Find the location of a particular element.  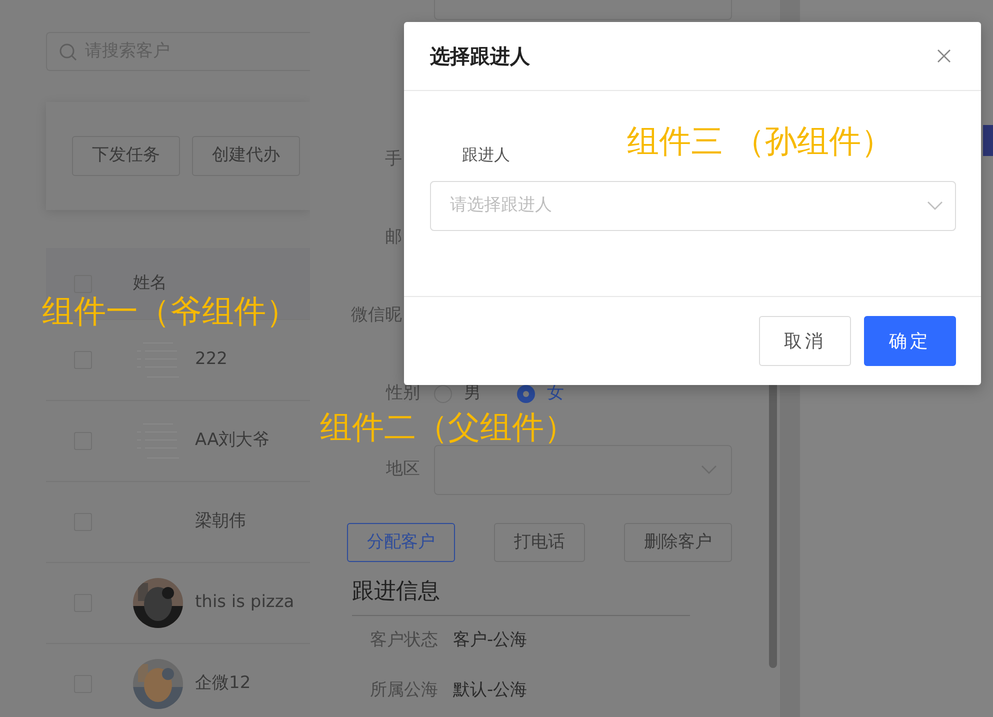

customer-name: this is pizza is located at coordinates (244, 602).